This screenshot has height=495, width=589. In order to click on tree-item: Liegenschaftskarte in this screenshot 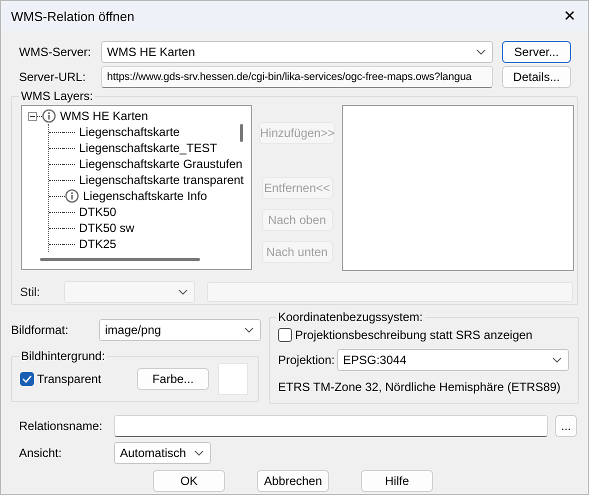, I will do `click(129, 132)`.